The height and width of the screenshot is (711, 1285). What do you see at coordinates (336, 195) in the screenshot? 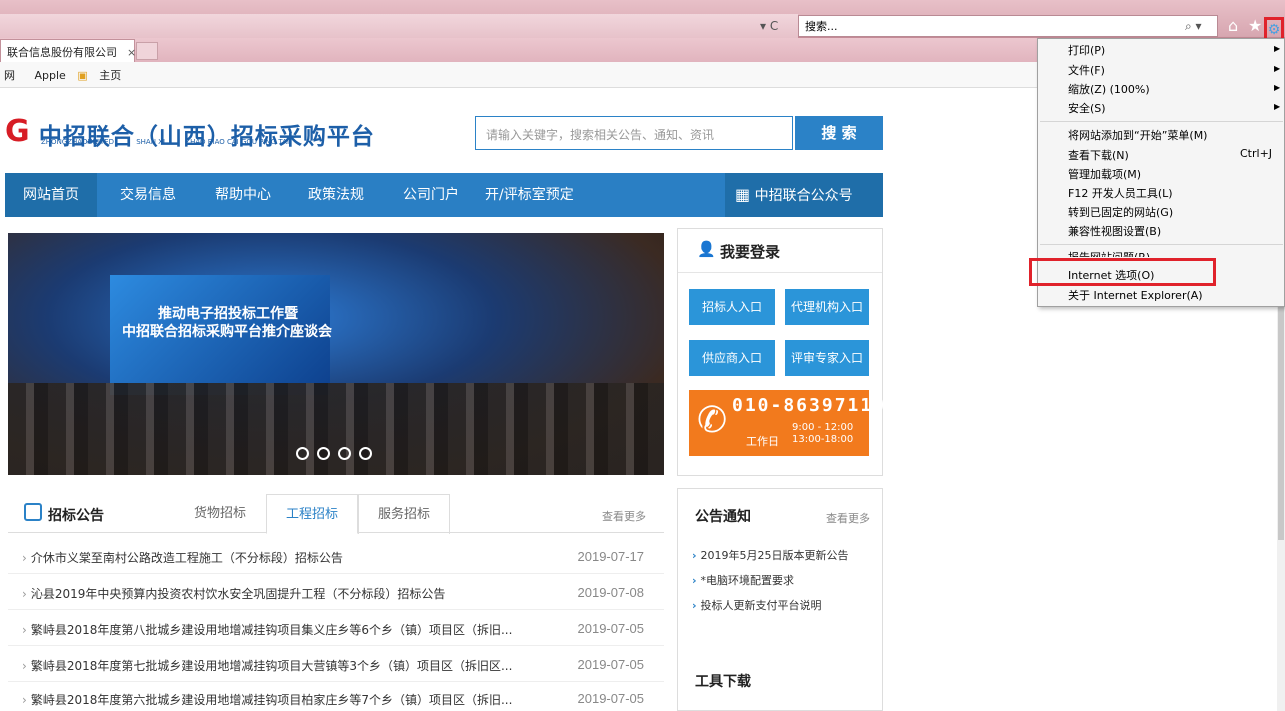
I see `nav-policy: 政策法规` at bounding box center [336, 195].